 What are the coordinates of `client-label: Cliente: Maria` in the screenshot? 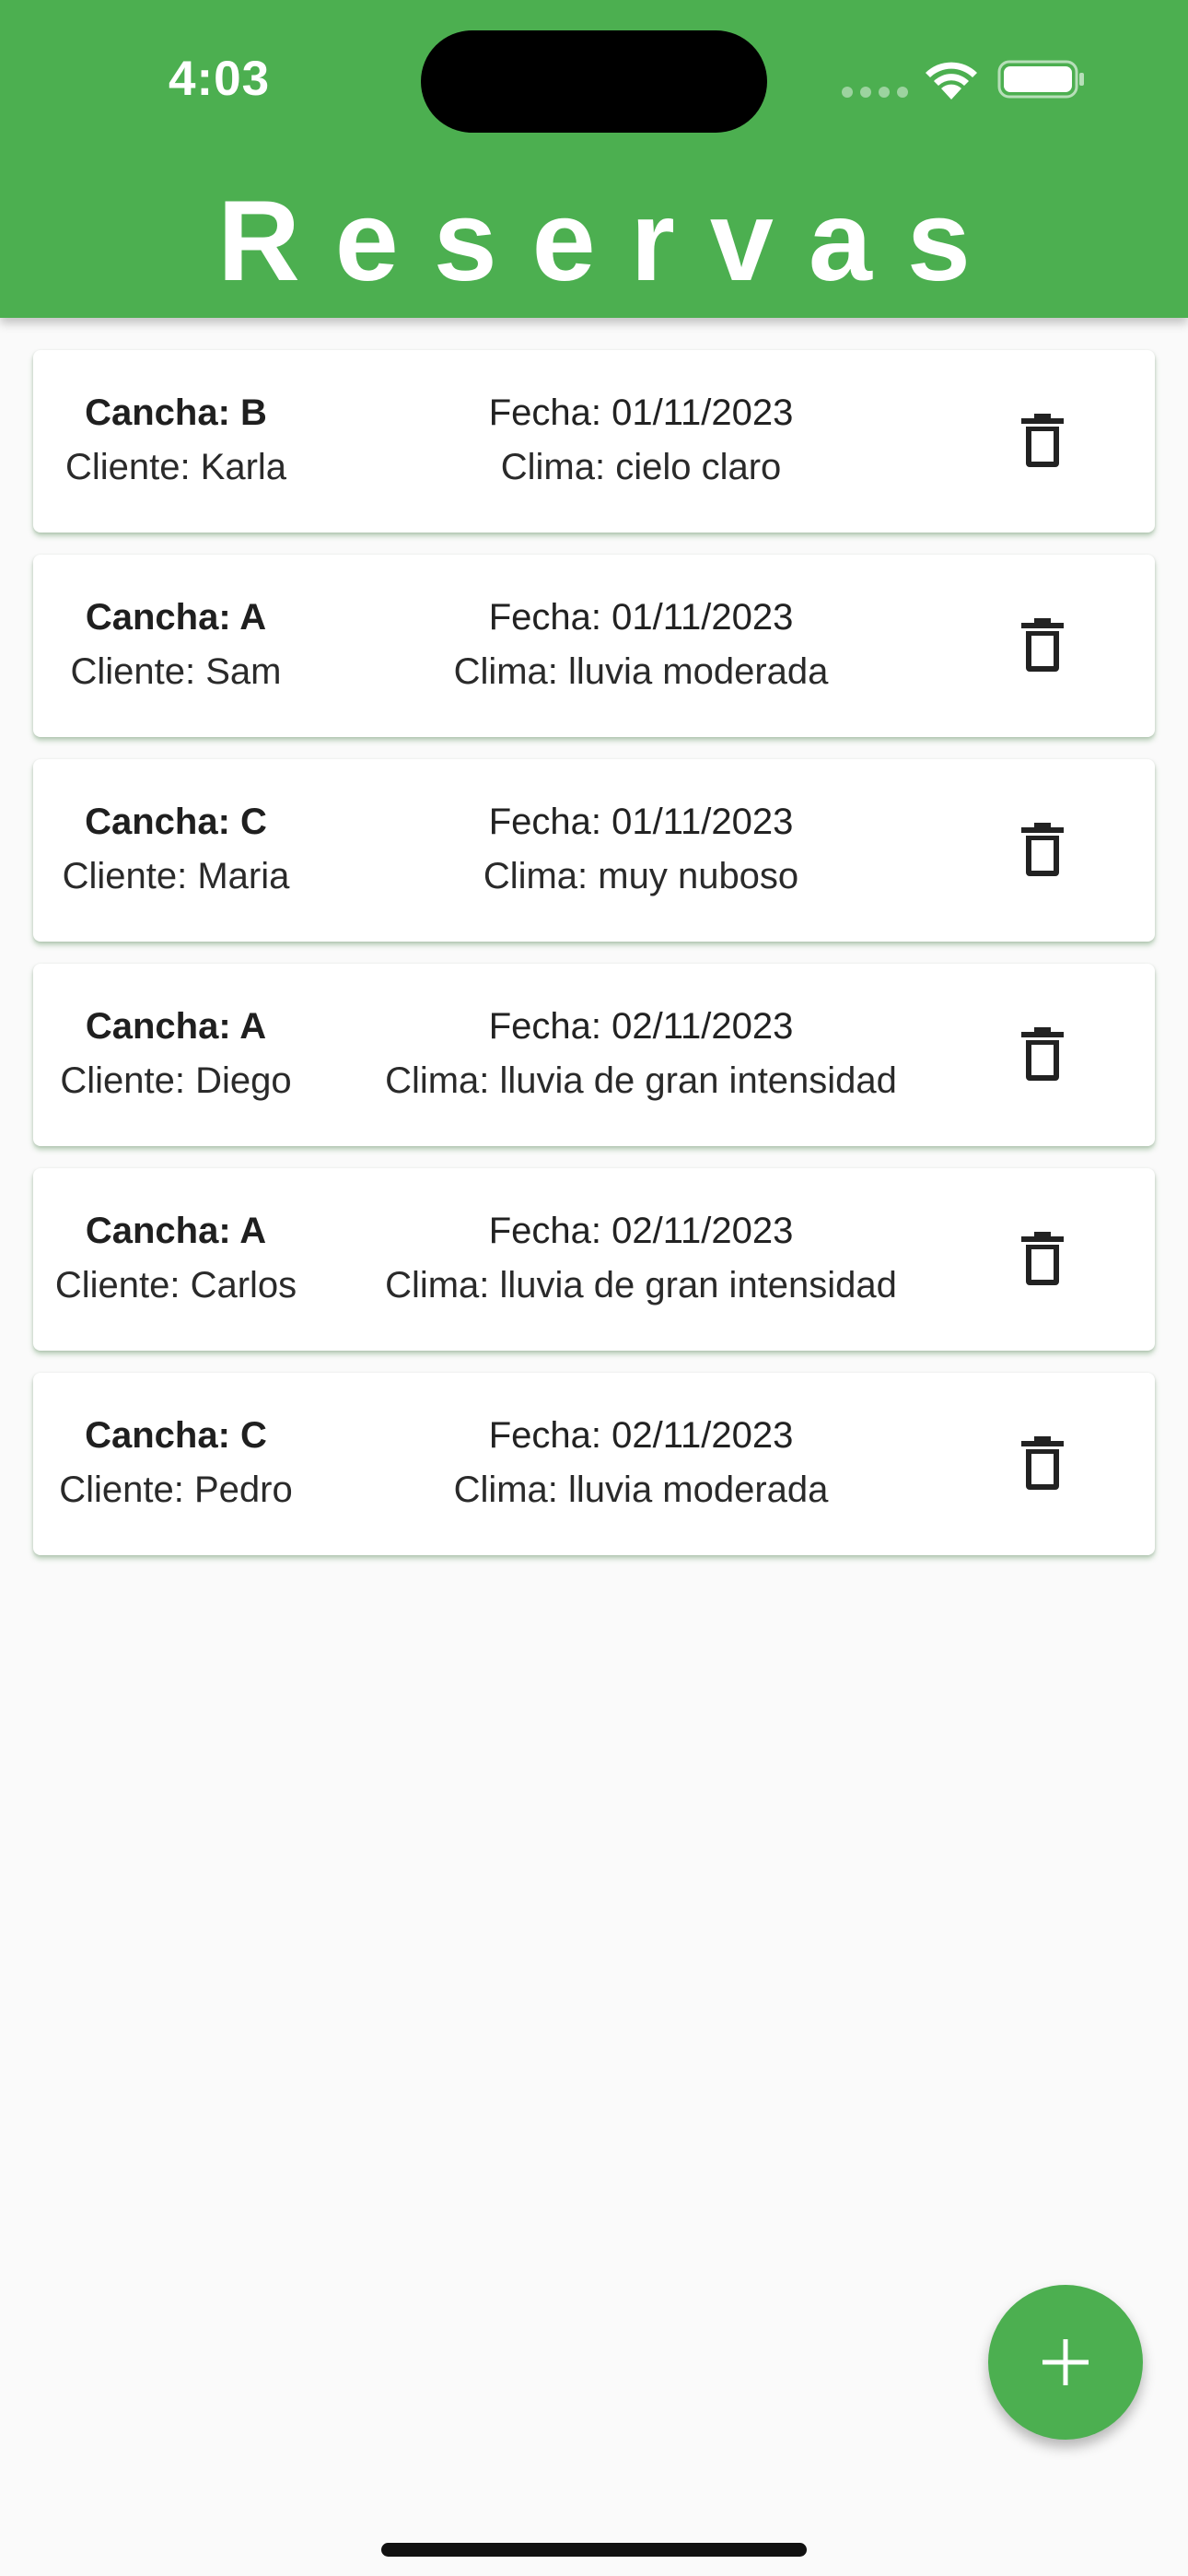 It's located at (176, 876).